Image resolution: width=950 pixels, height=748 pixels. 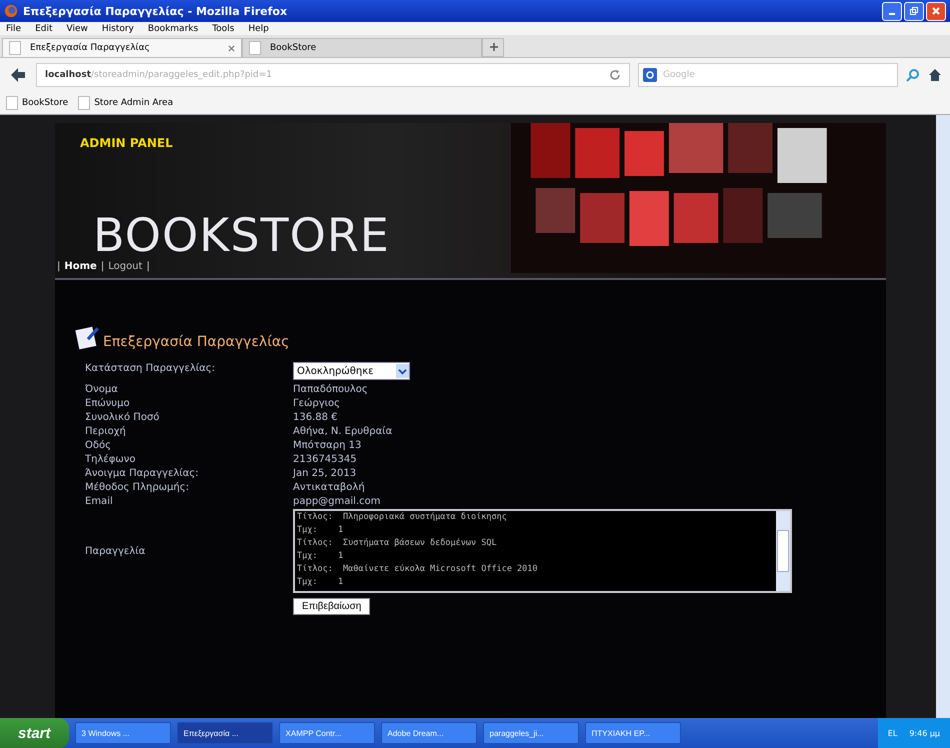 I want to click on window-title: Επεξεργασία Παραγγελίας - Mozilla Firefox, so click(x=155, y=11).